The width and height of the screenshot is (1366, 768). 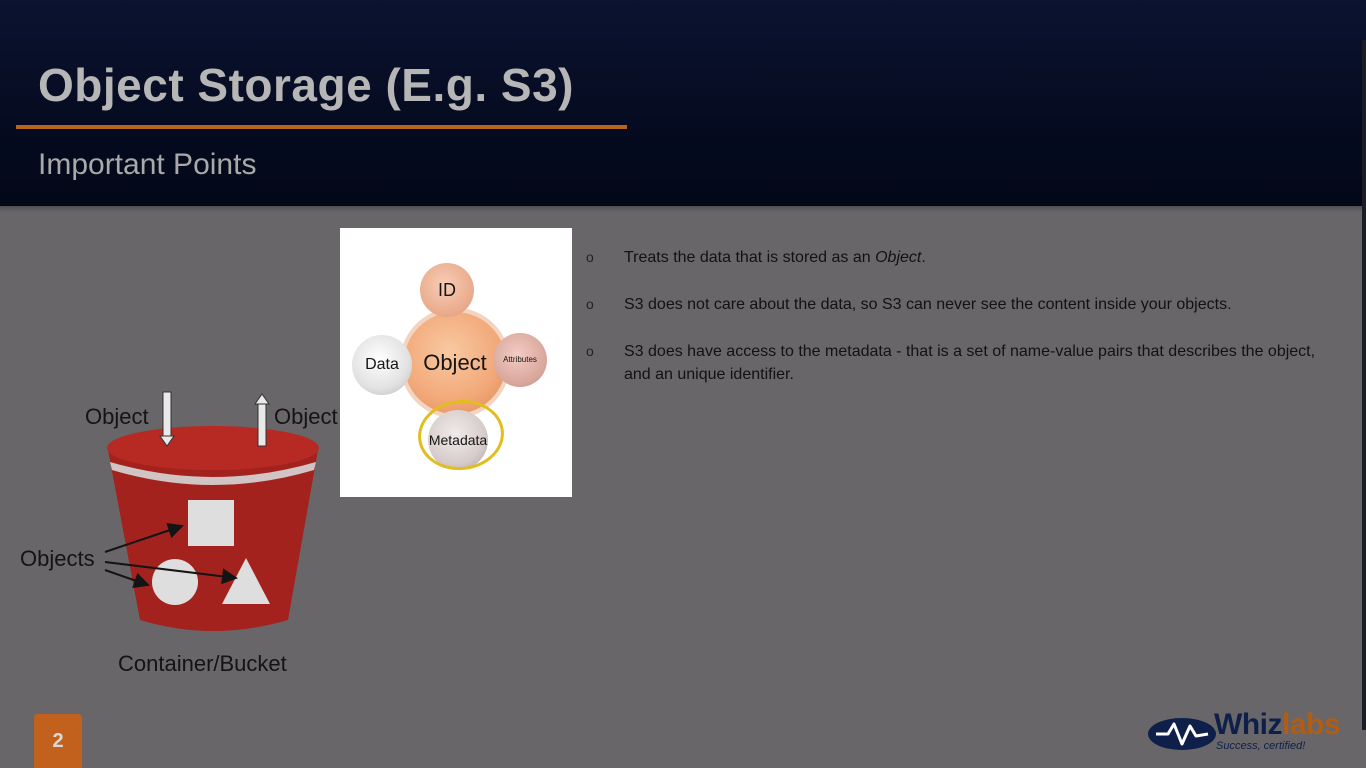 I want to click on whizlabs-logo: Whizlabs Success, certified!, so click(x=1242, y=732).